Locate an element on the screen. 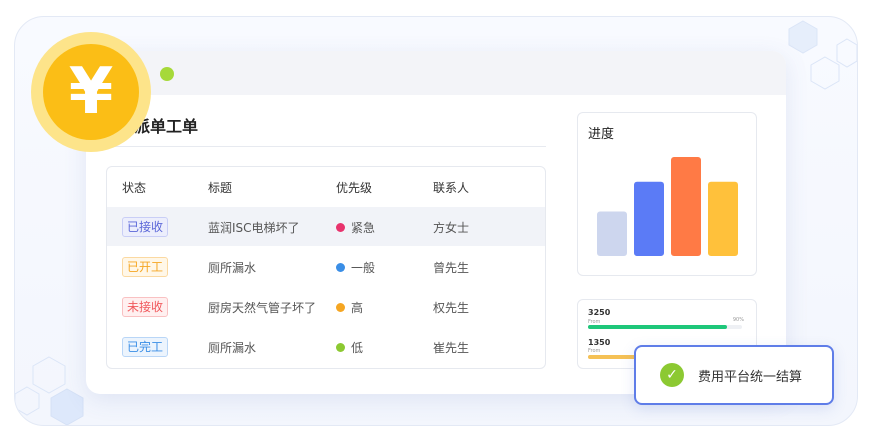  column-header-priority: 优先级 is located at coordinates (354, 188).